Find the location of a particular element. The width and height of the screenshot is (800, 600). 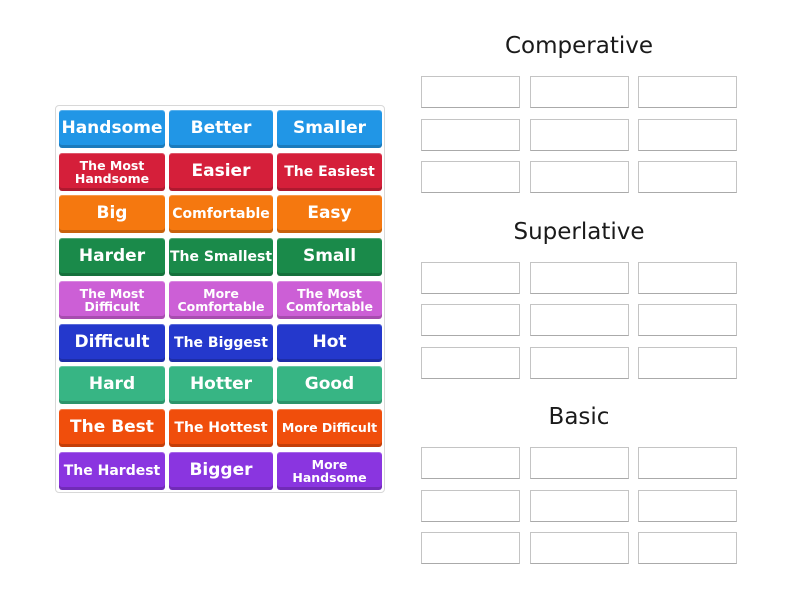

group-title-basic: Basic is located at coordinates (579, 417).